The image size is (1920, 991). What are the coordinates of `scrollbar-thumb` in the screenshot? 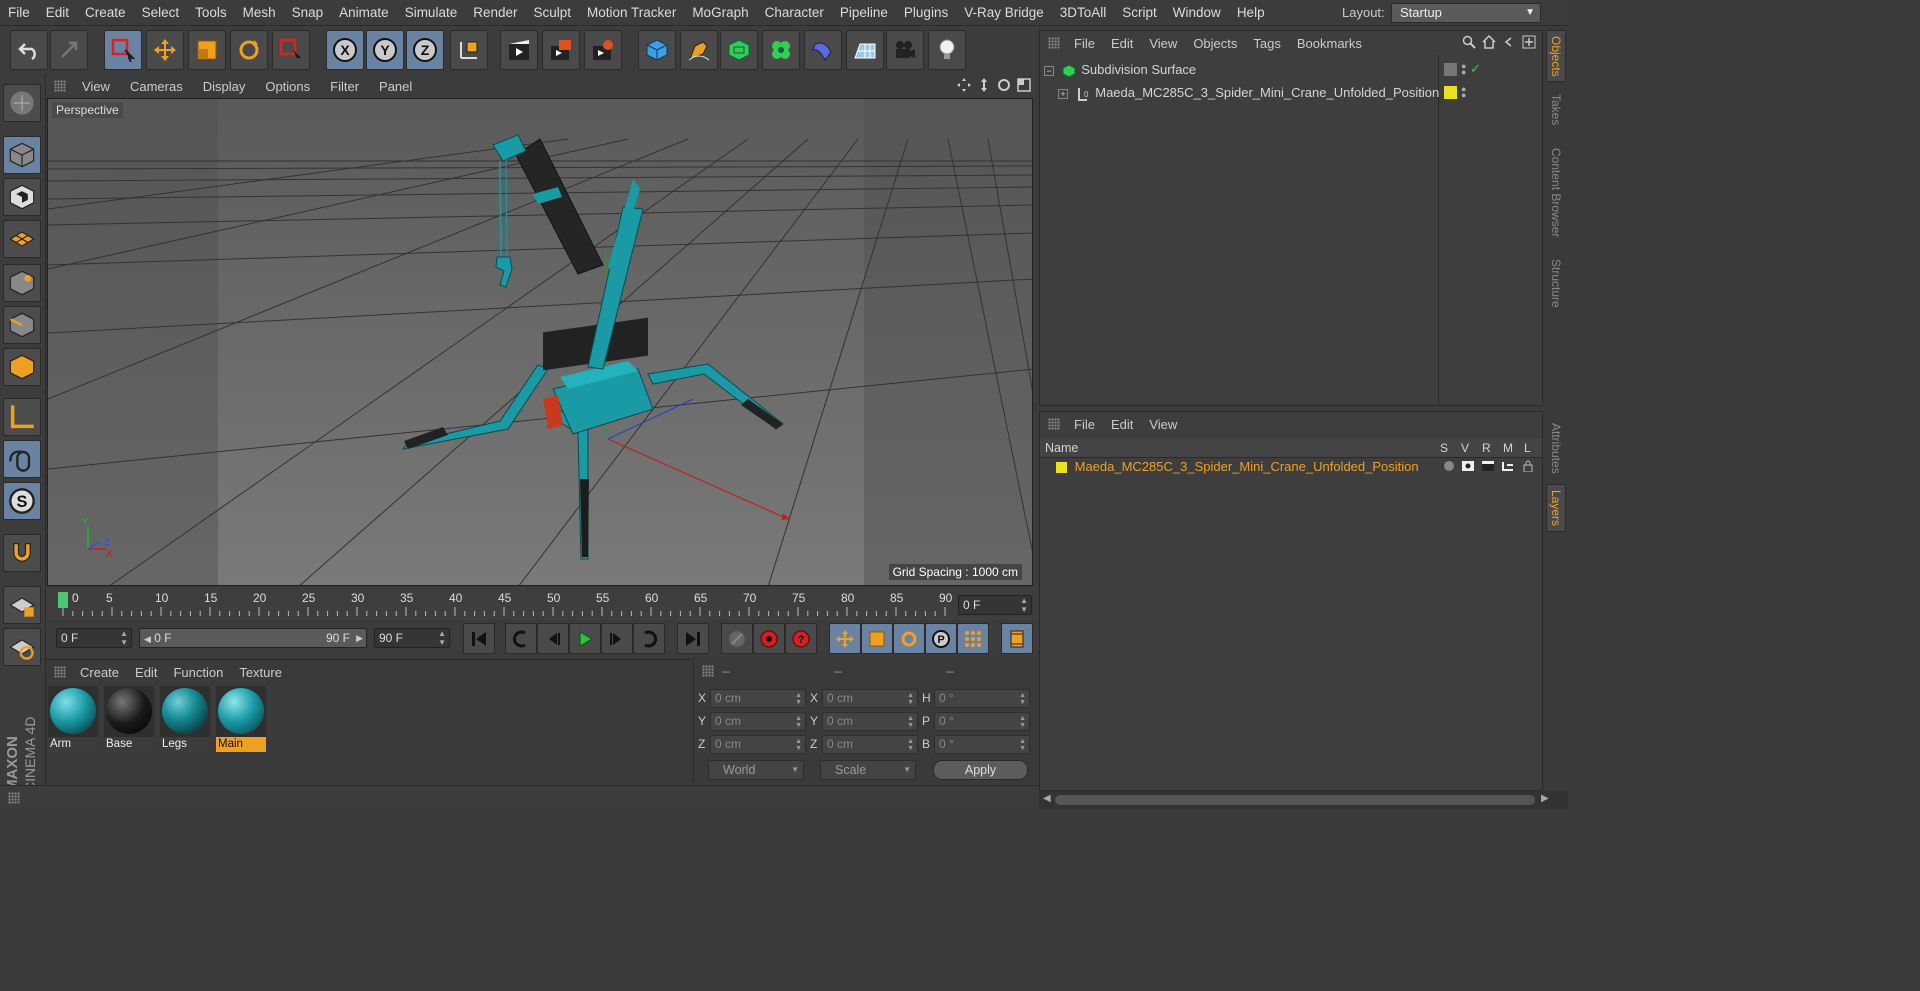 It's located at (1295, 800).